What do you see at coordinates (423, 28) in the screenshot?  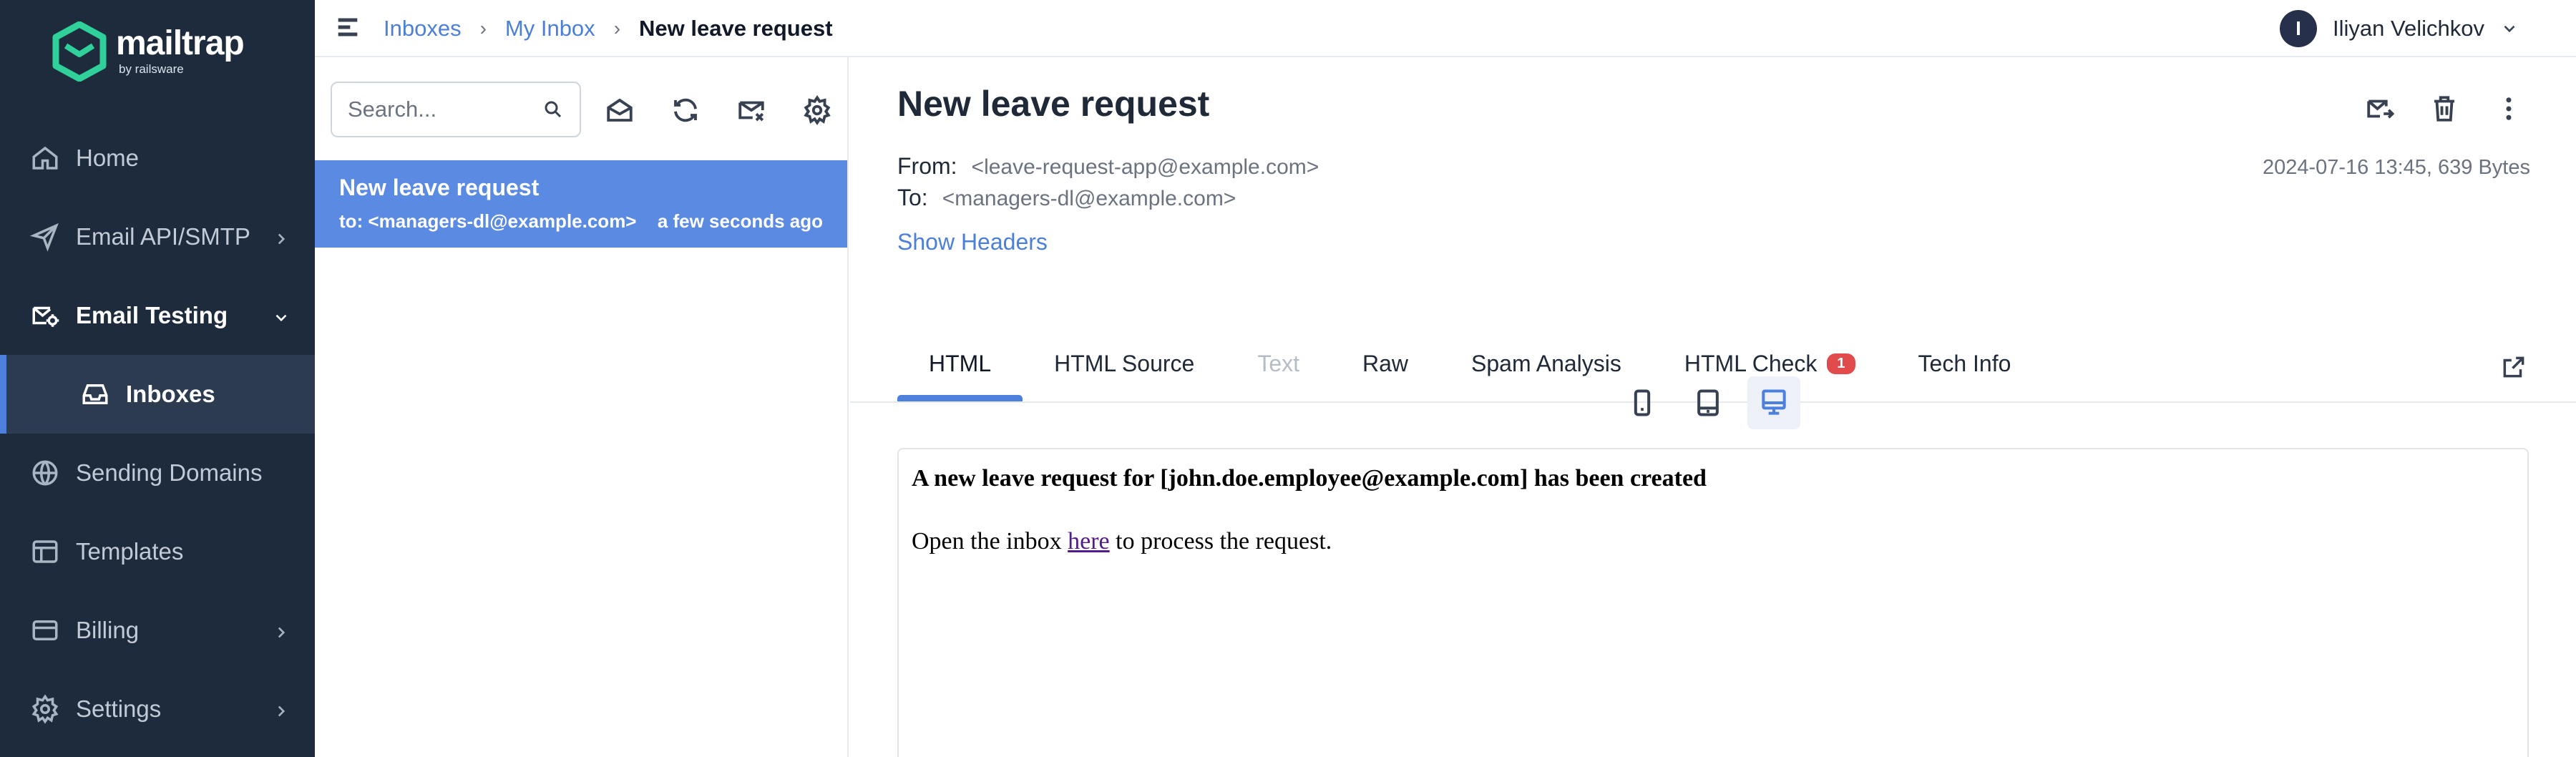 I see `breadcrumb-inboxes: Inboxes` at bounding box center [423, 28].